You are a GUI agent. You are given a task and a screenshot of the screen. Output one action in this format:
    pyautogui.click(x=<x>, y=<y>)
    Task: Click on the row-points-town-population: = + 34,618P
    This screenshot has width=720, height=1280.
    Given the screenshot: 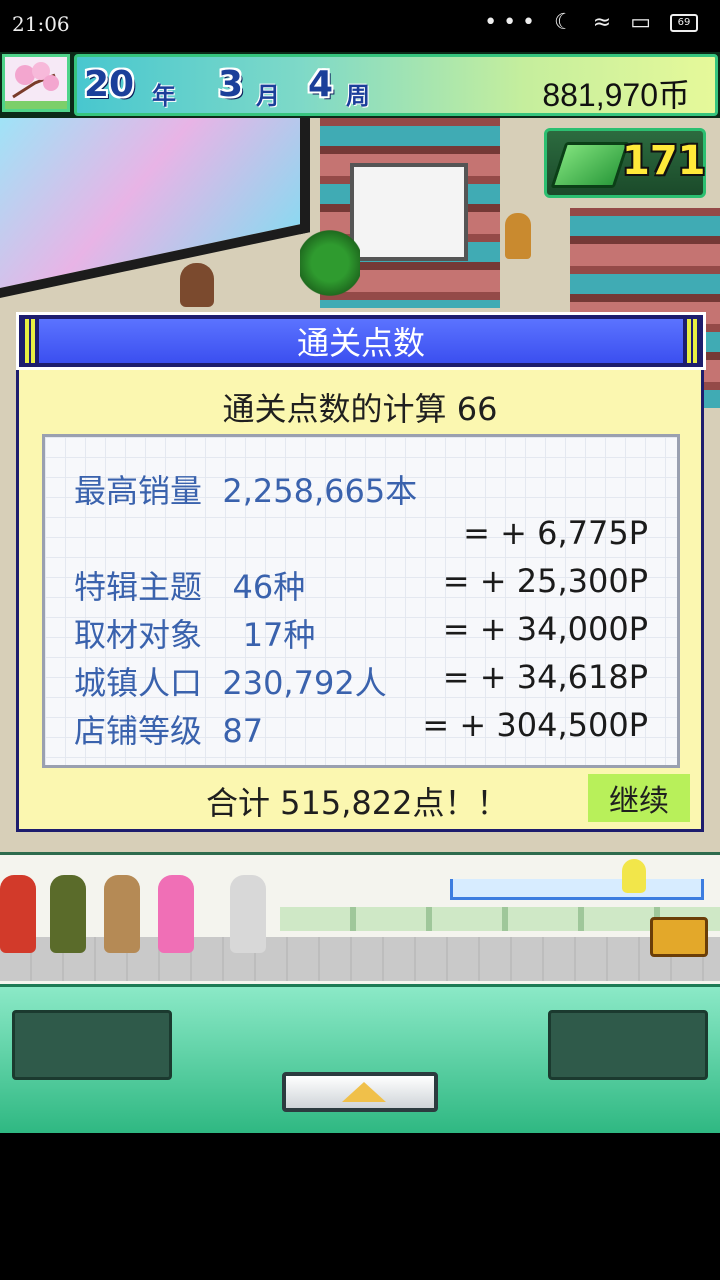 What is the action you would take?
    pyautogui.click(x=545, y=677)
    